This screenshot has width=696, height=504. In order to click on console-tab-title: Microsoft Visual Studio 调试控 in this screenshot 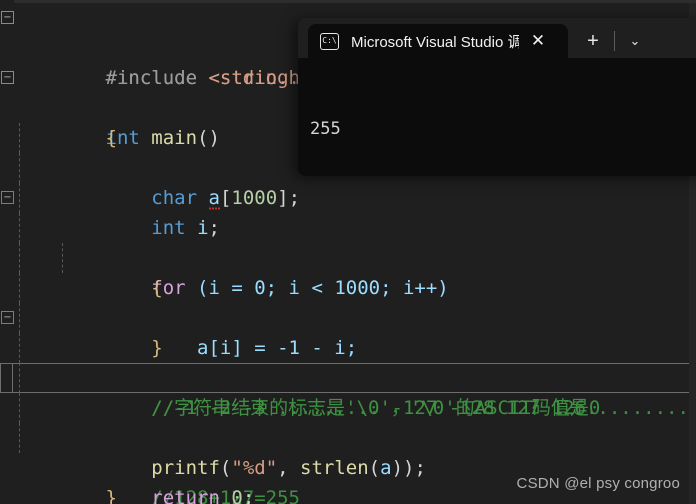, I will do `click(435, 42)`.